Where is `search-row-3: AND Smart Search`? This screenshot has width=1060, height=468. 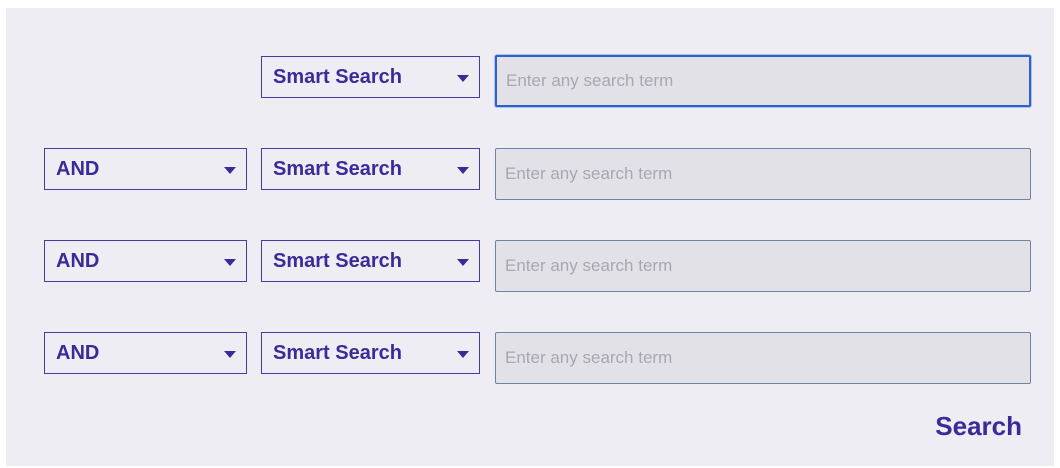
search-row-3: AND Smart Search is located at coordinates (530, 267).